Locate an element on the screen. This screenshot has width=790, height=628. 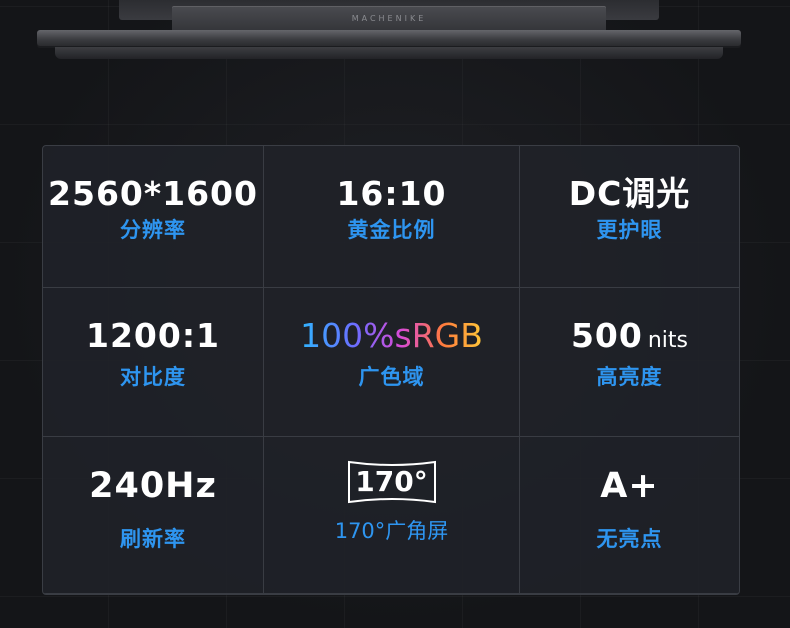
laptop-lid-image: MACHENIKE is located at coordinates (389, 31).